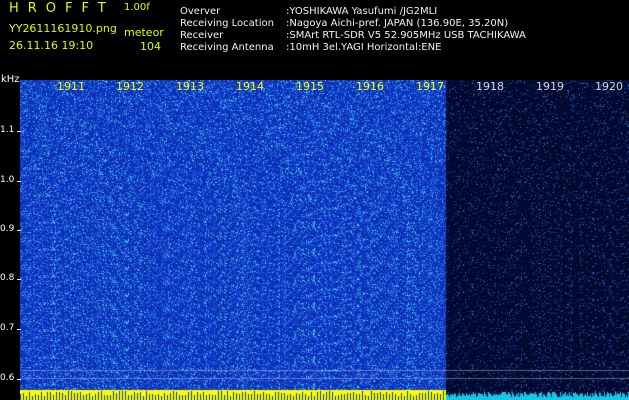 Image resolution: width=629 pixels, height=400 pixels. What do you see at coordinates (130, 86) in the screenshot?
I see `time-label: 1912` at bounding box center [130, 86].